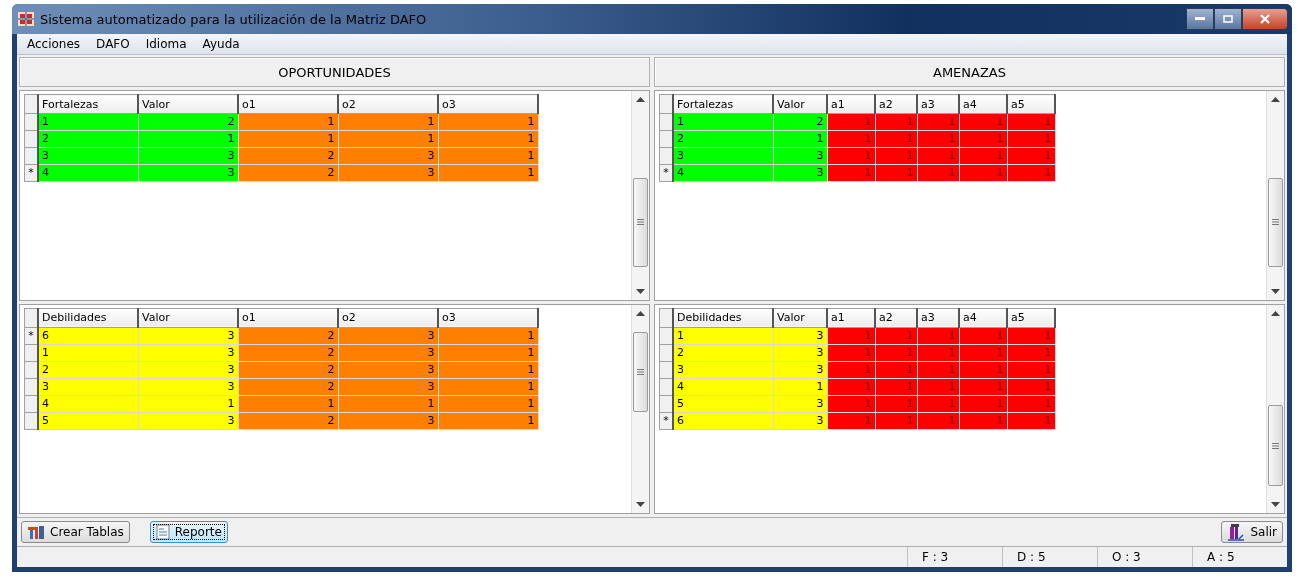  I want to click on close-button, so click(1265, 19).